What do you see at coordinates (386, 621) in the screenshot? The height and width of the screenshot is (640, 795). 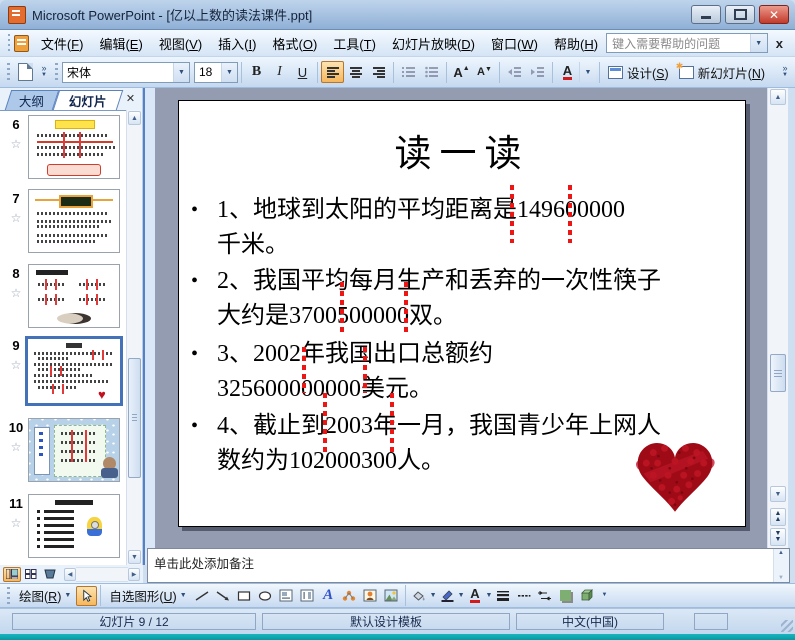 I see `status-design-template: 默认设计模板` at bounding box center [386, 621].